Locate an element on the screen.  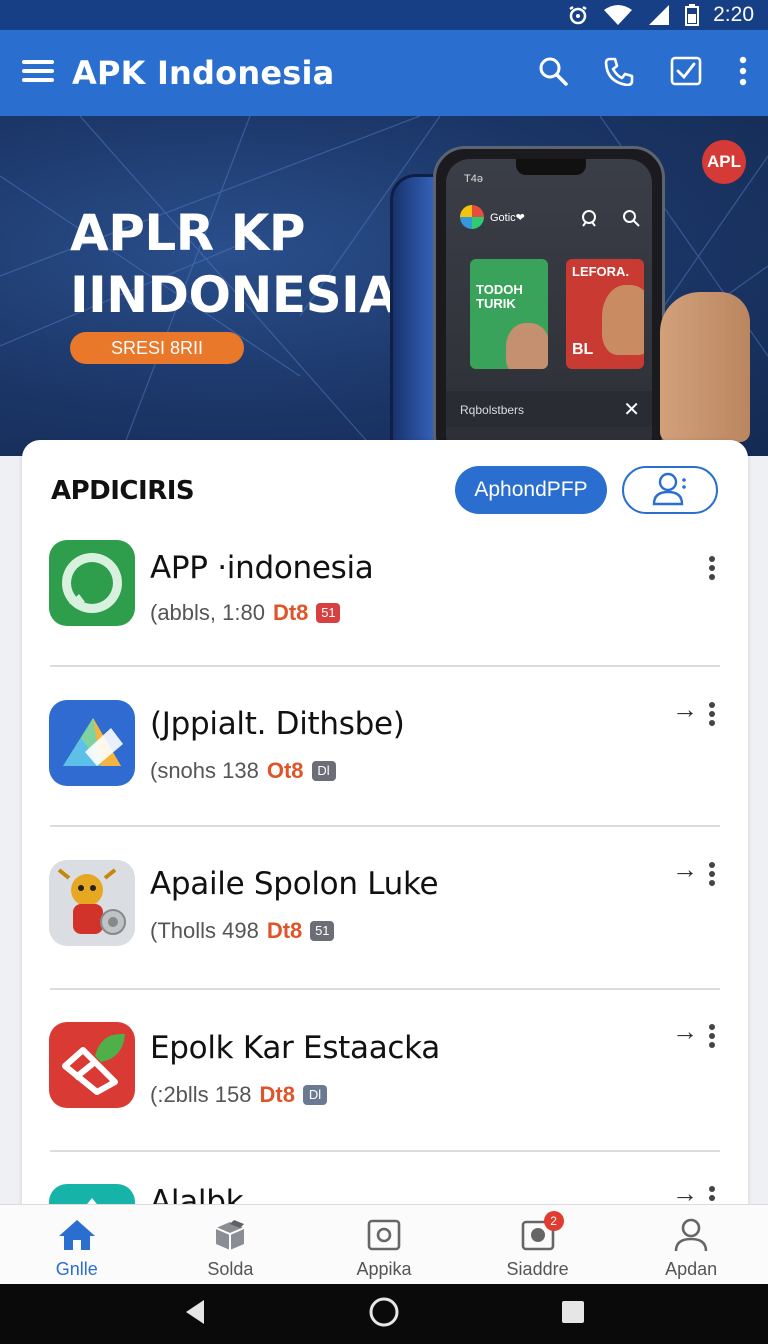
phone-card-2: LEFORA. BL is located at coordinates (605, 314).